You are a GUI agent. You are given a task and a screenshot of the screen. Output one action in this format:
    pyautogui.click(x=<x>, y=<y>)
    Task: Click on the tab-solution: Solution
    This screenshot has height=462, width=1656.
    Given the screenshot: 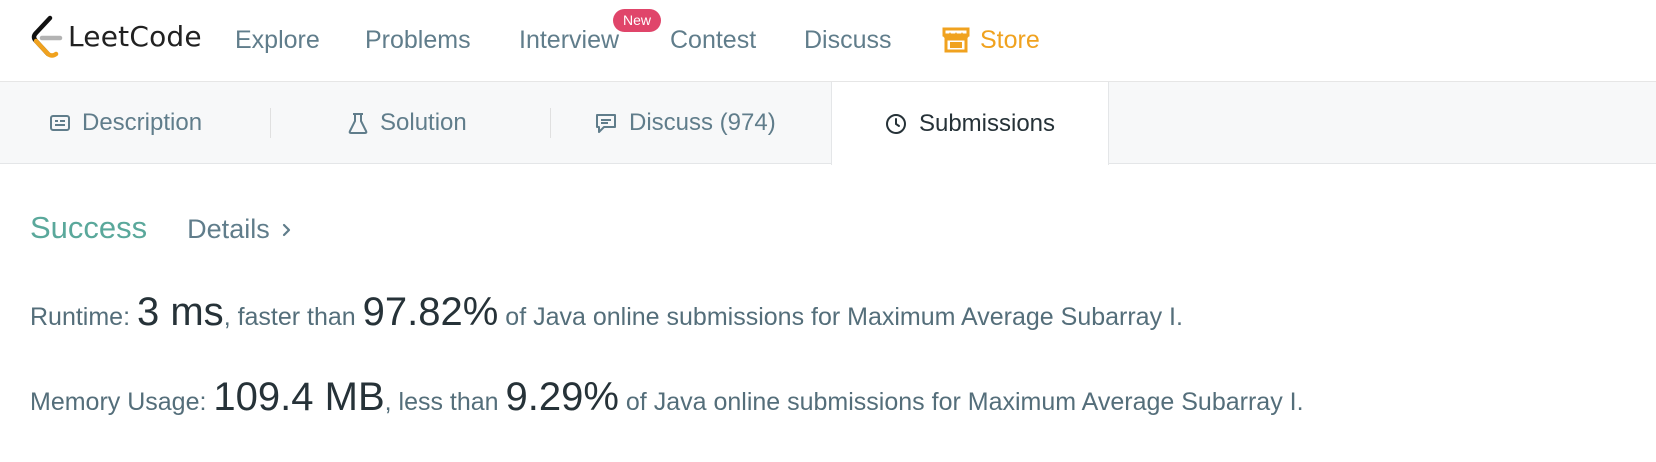 What is the action you would take?
    pyautogui.click(x=407, y=123)
    